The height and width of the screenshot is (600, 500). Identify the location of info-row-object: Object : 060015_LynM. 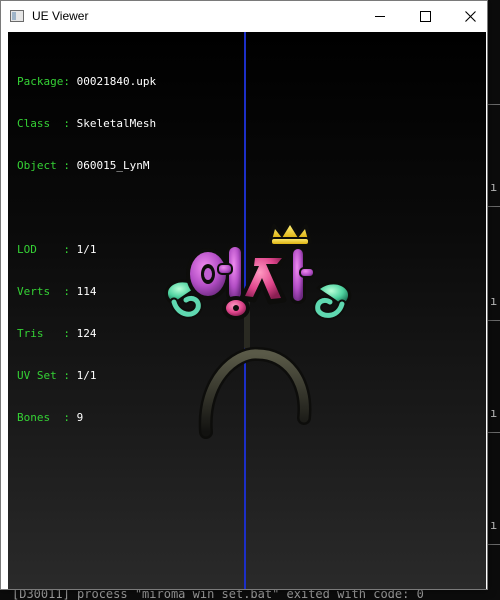
(86, 166).